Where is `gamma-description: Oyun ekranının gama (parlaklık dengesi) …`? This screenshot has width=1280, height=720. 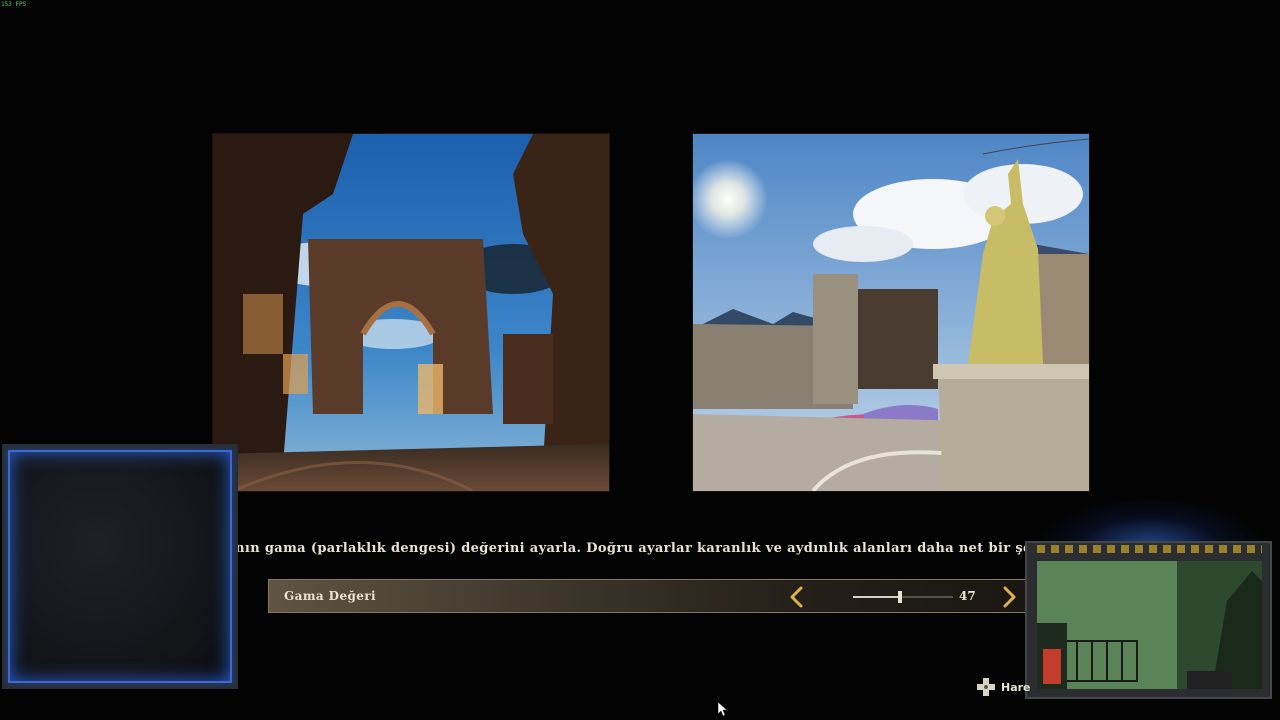
gamma-description: Oyun ekranının gama (parlaklık dengesi) … is located at coordinates (587, 548).